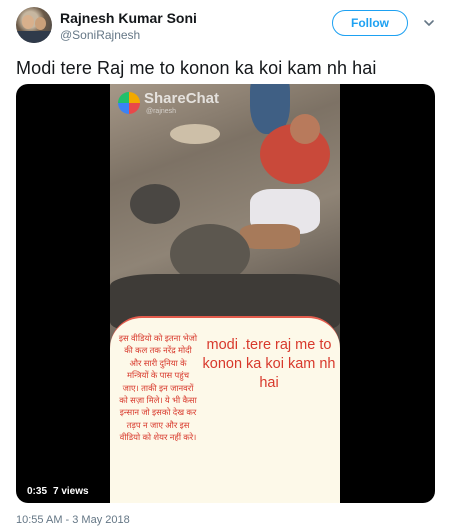 This screenshot has height=531, width=455. What do you see at coordinates (71, 491) in the screenshot?
I see `video-views: 7 views` at bounding box center [71, 491].